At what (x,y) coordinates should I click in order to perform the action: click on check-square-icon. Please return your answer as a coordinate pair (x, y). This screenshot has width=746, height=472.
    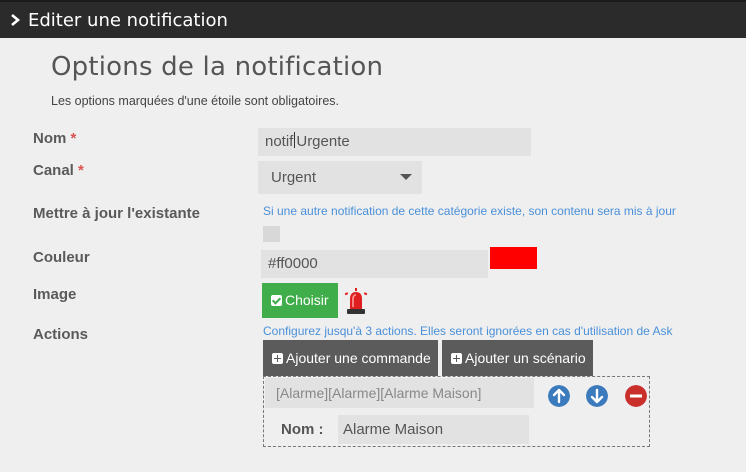
    Looking at the image, I should click on (276, 300).